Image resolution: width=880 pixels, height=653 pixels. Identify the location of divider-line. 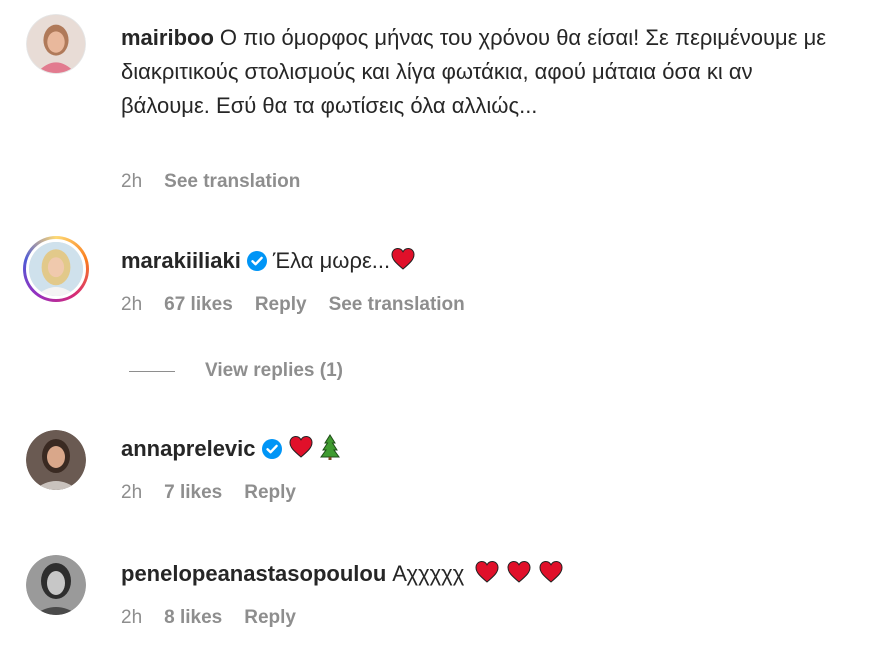
(152, 371).